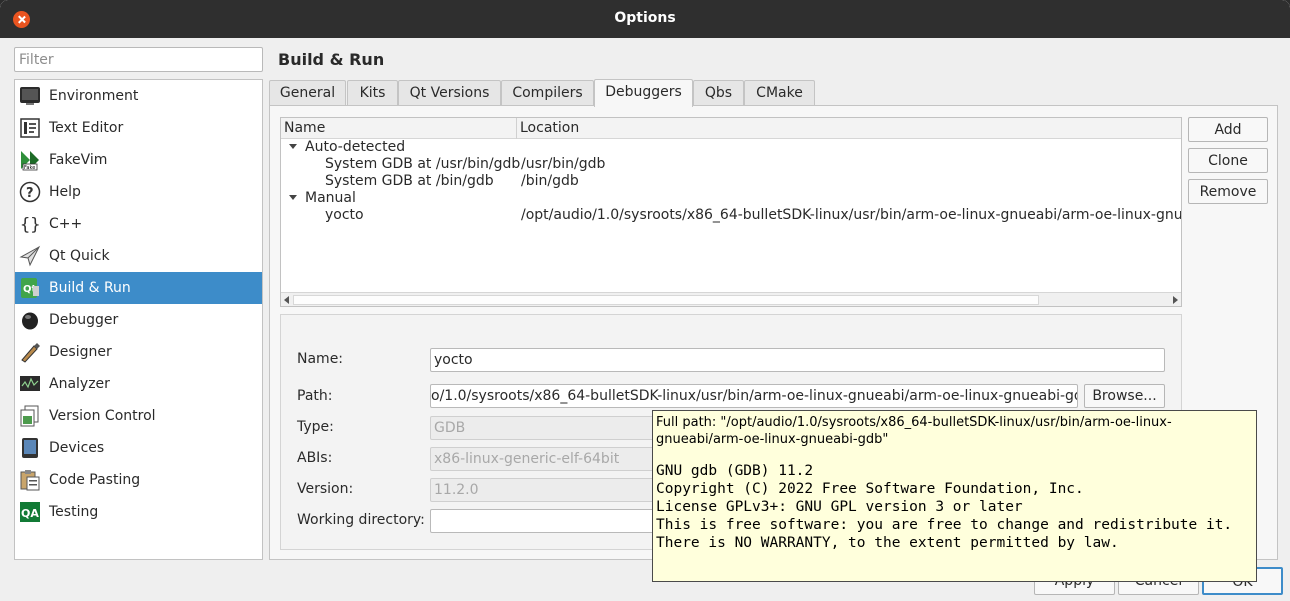 The image size is (1290, 601). I want to click on sidebar-item-analyzer: Analyzer, so click(138, 384).